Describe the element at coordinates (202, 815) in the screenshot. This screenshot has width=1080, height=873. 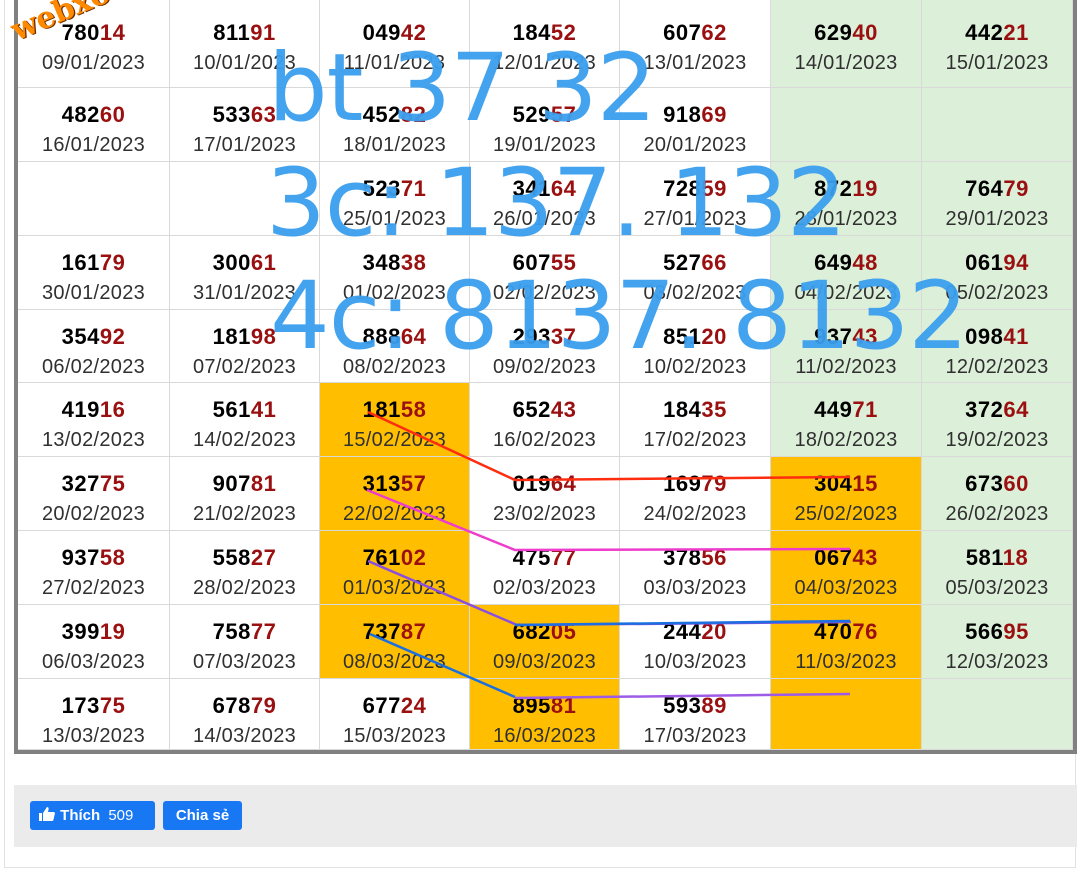
I see `share-button: Chia sẻ` at that location.